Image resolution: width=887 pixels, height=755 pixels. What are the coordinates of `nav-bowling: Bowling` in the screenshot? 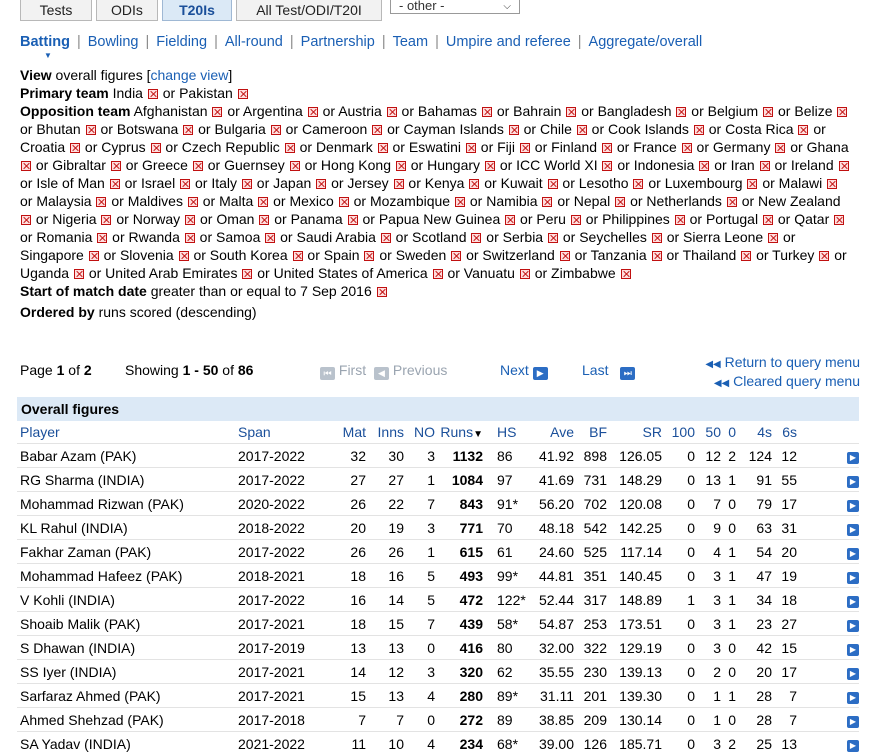 It's located at (113, 42).